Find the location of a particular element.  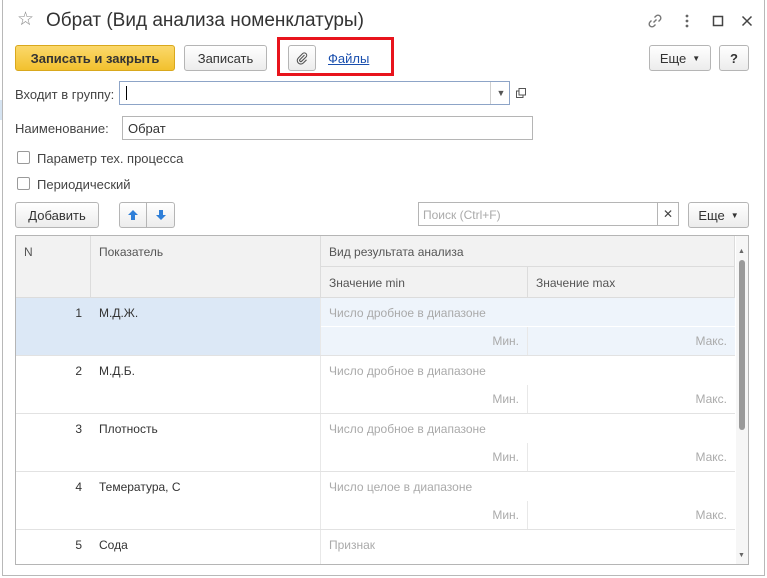

arrow-down-icon is located at coordinates (160, 215).